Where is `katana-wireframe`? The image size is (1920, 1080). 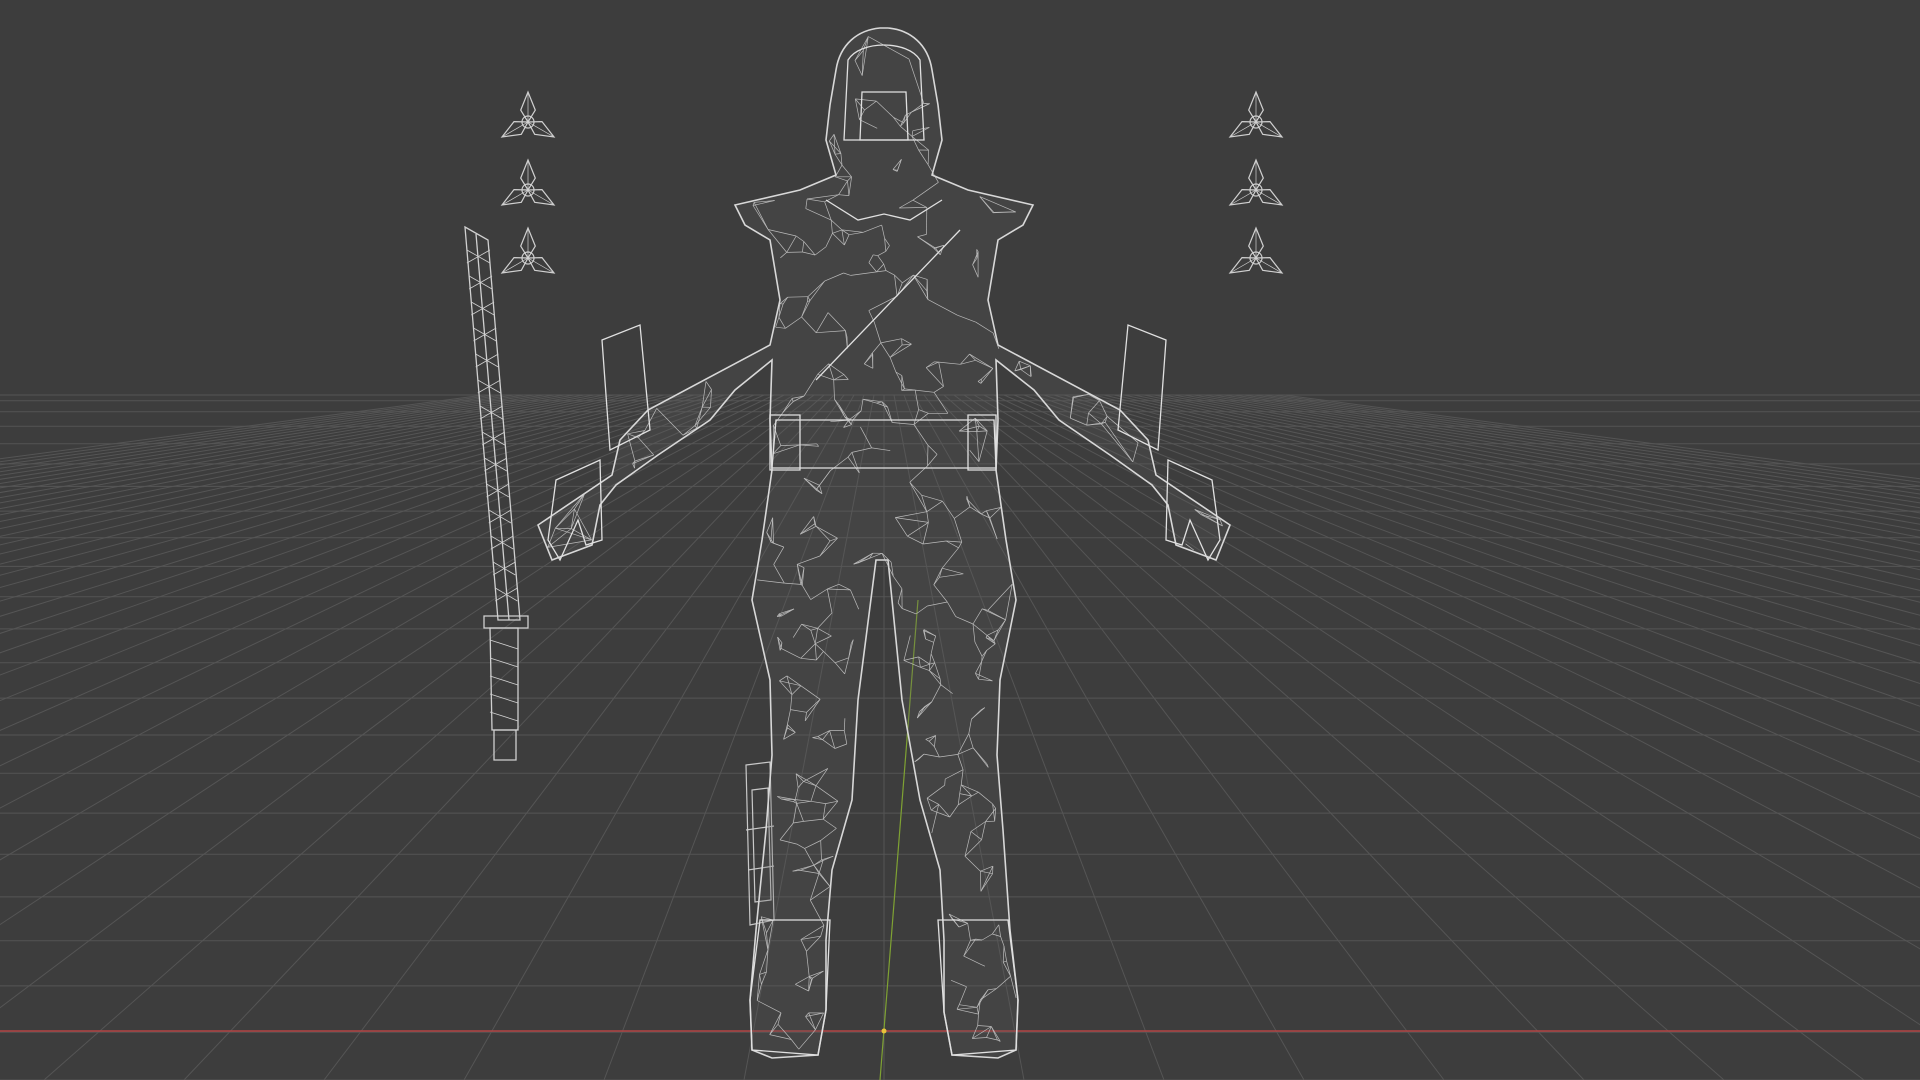 katana-wireframe is located at coordinates (496, 493).